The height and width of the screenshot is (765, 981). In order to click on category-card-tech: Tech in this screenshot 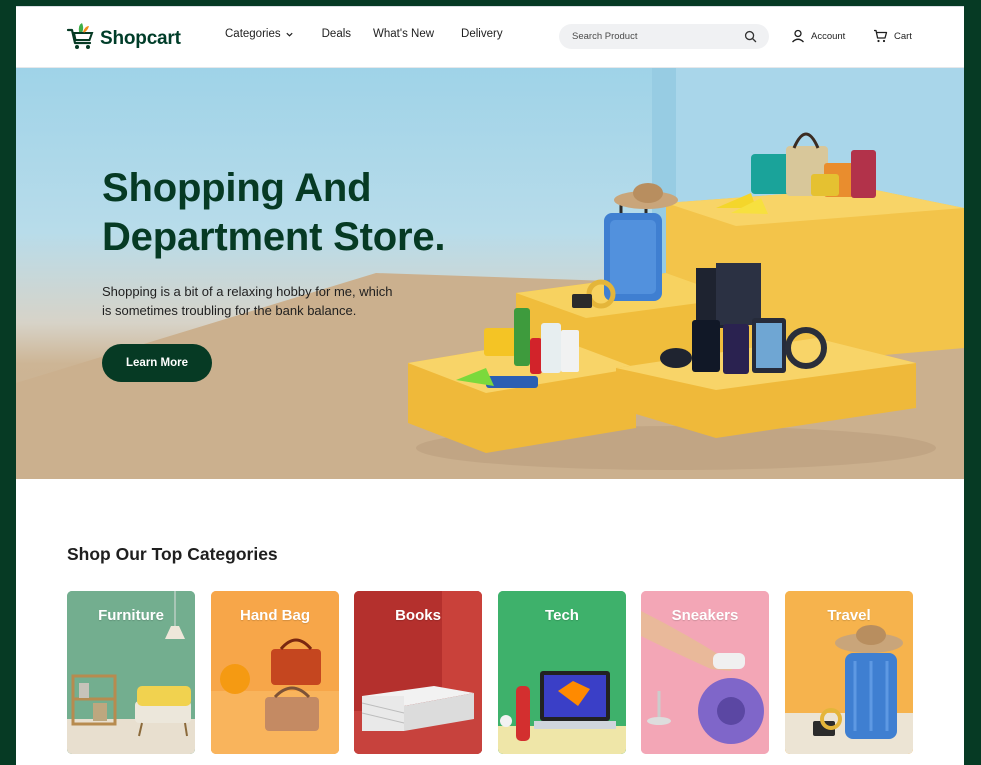, I will do `click(562, 672)`.